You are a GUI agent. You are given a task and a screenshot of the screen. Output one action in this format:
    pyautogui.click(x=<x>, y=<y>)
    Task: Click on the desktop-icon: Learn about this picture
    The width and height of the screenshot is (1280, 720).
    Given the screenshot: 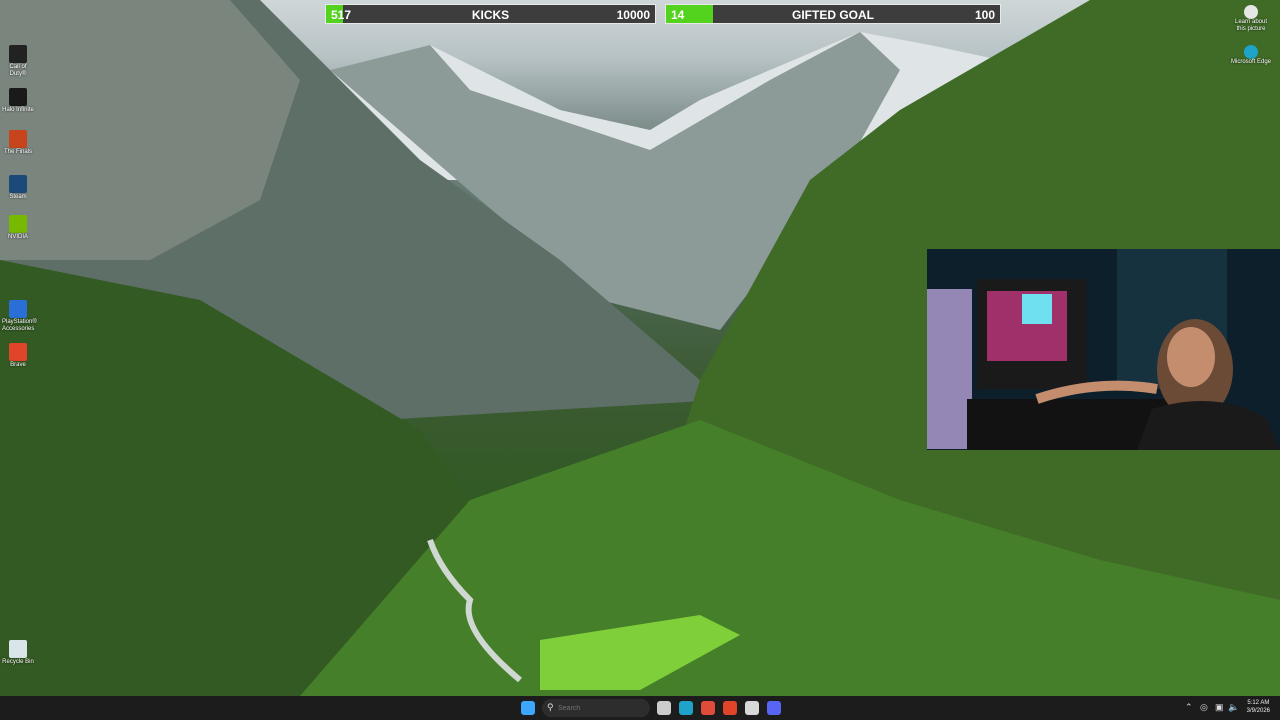 What is the action you would take?
    pyautogui.click(x=1251, y=19)
    